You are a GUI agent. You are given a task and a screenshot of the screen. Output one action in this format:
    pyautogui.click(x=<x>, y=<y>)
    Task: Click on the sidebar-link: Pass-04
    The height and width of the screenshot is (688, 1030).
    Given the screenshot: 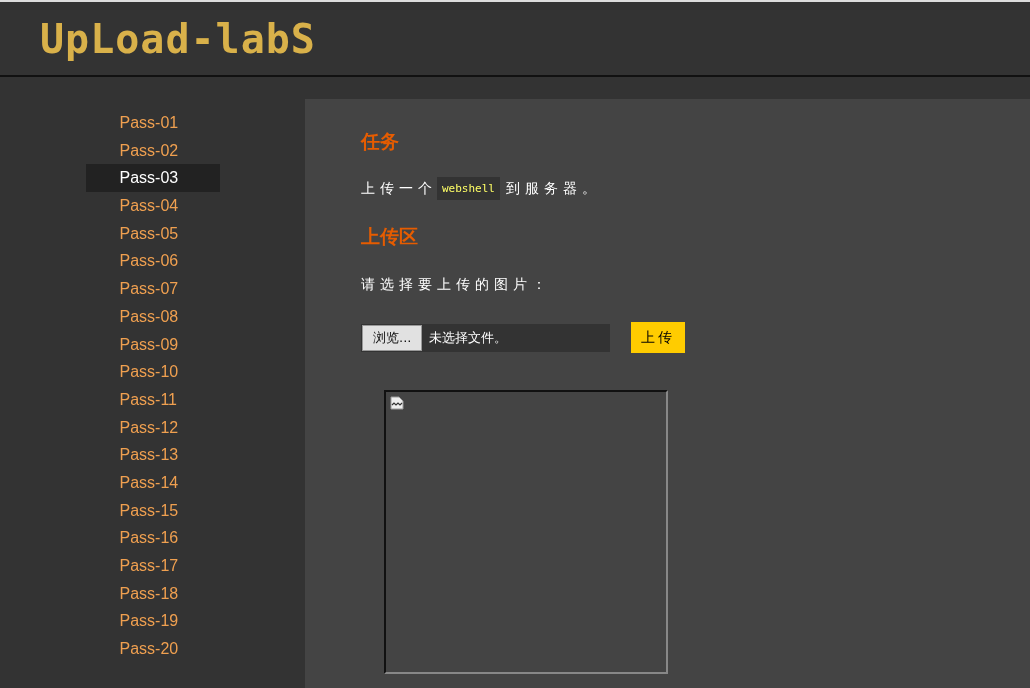 What is the action you would take?
    pyautogui.click(x=152, y=206)
    